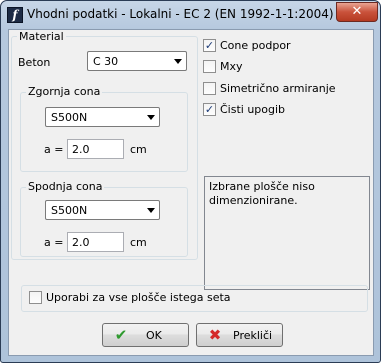 The height and width of the screenshot is (363, 381). What do you see at coordinates (41, 36) in the screenshot?
I see `material-group-label: Material` at bounding box center [41, 36].